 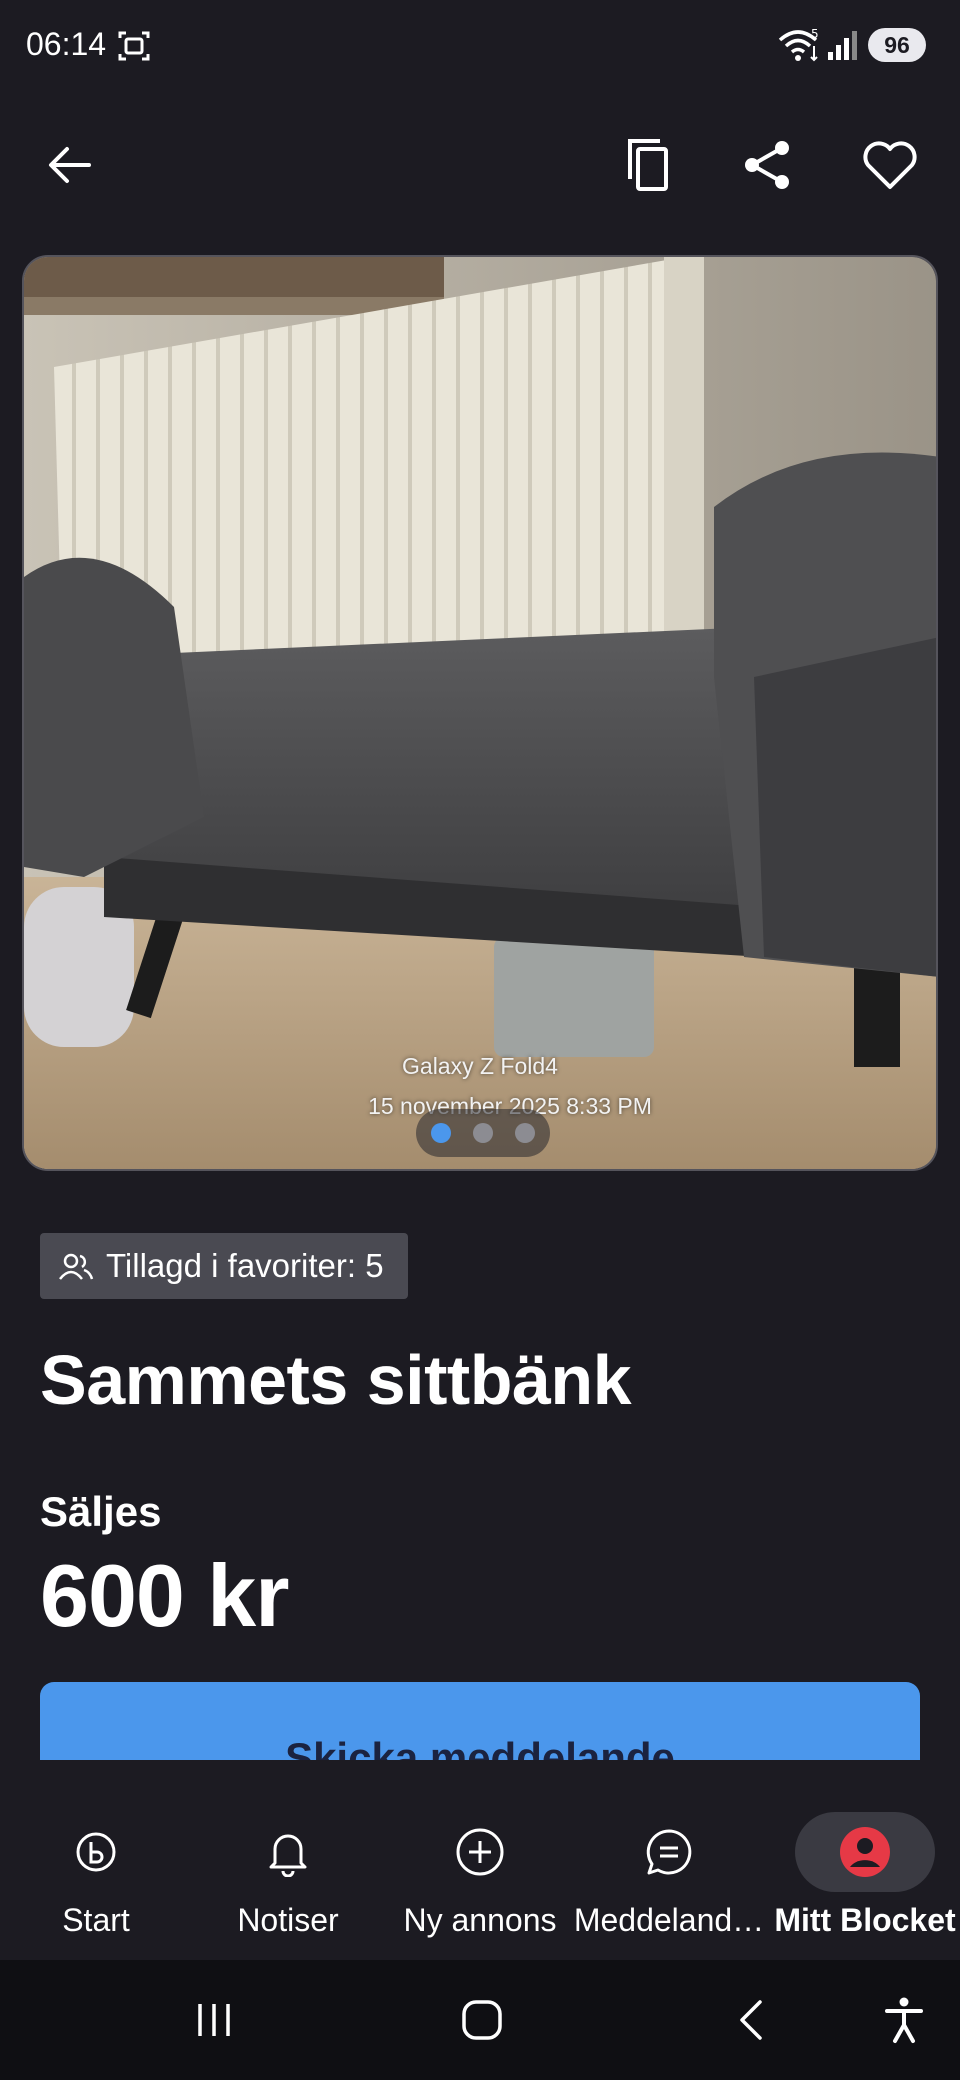 What do you see at coordinates (76, 1266) in the screenshot?
I see `people-icon` at bounding box center [76, 1266].